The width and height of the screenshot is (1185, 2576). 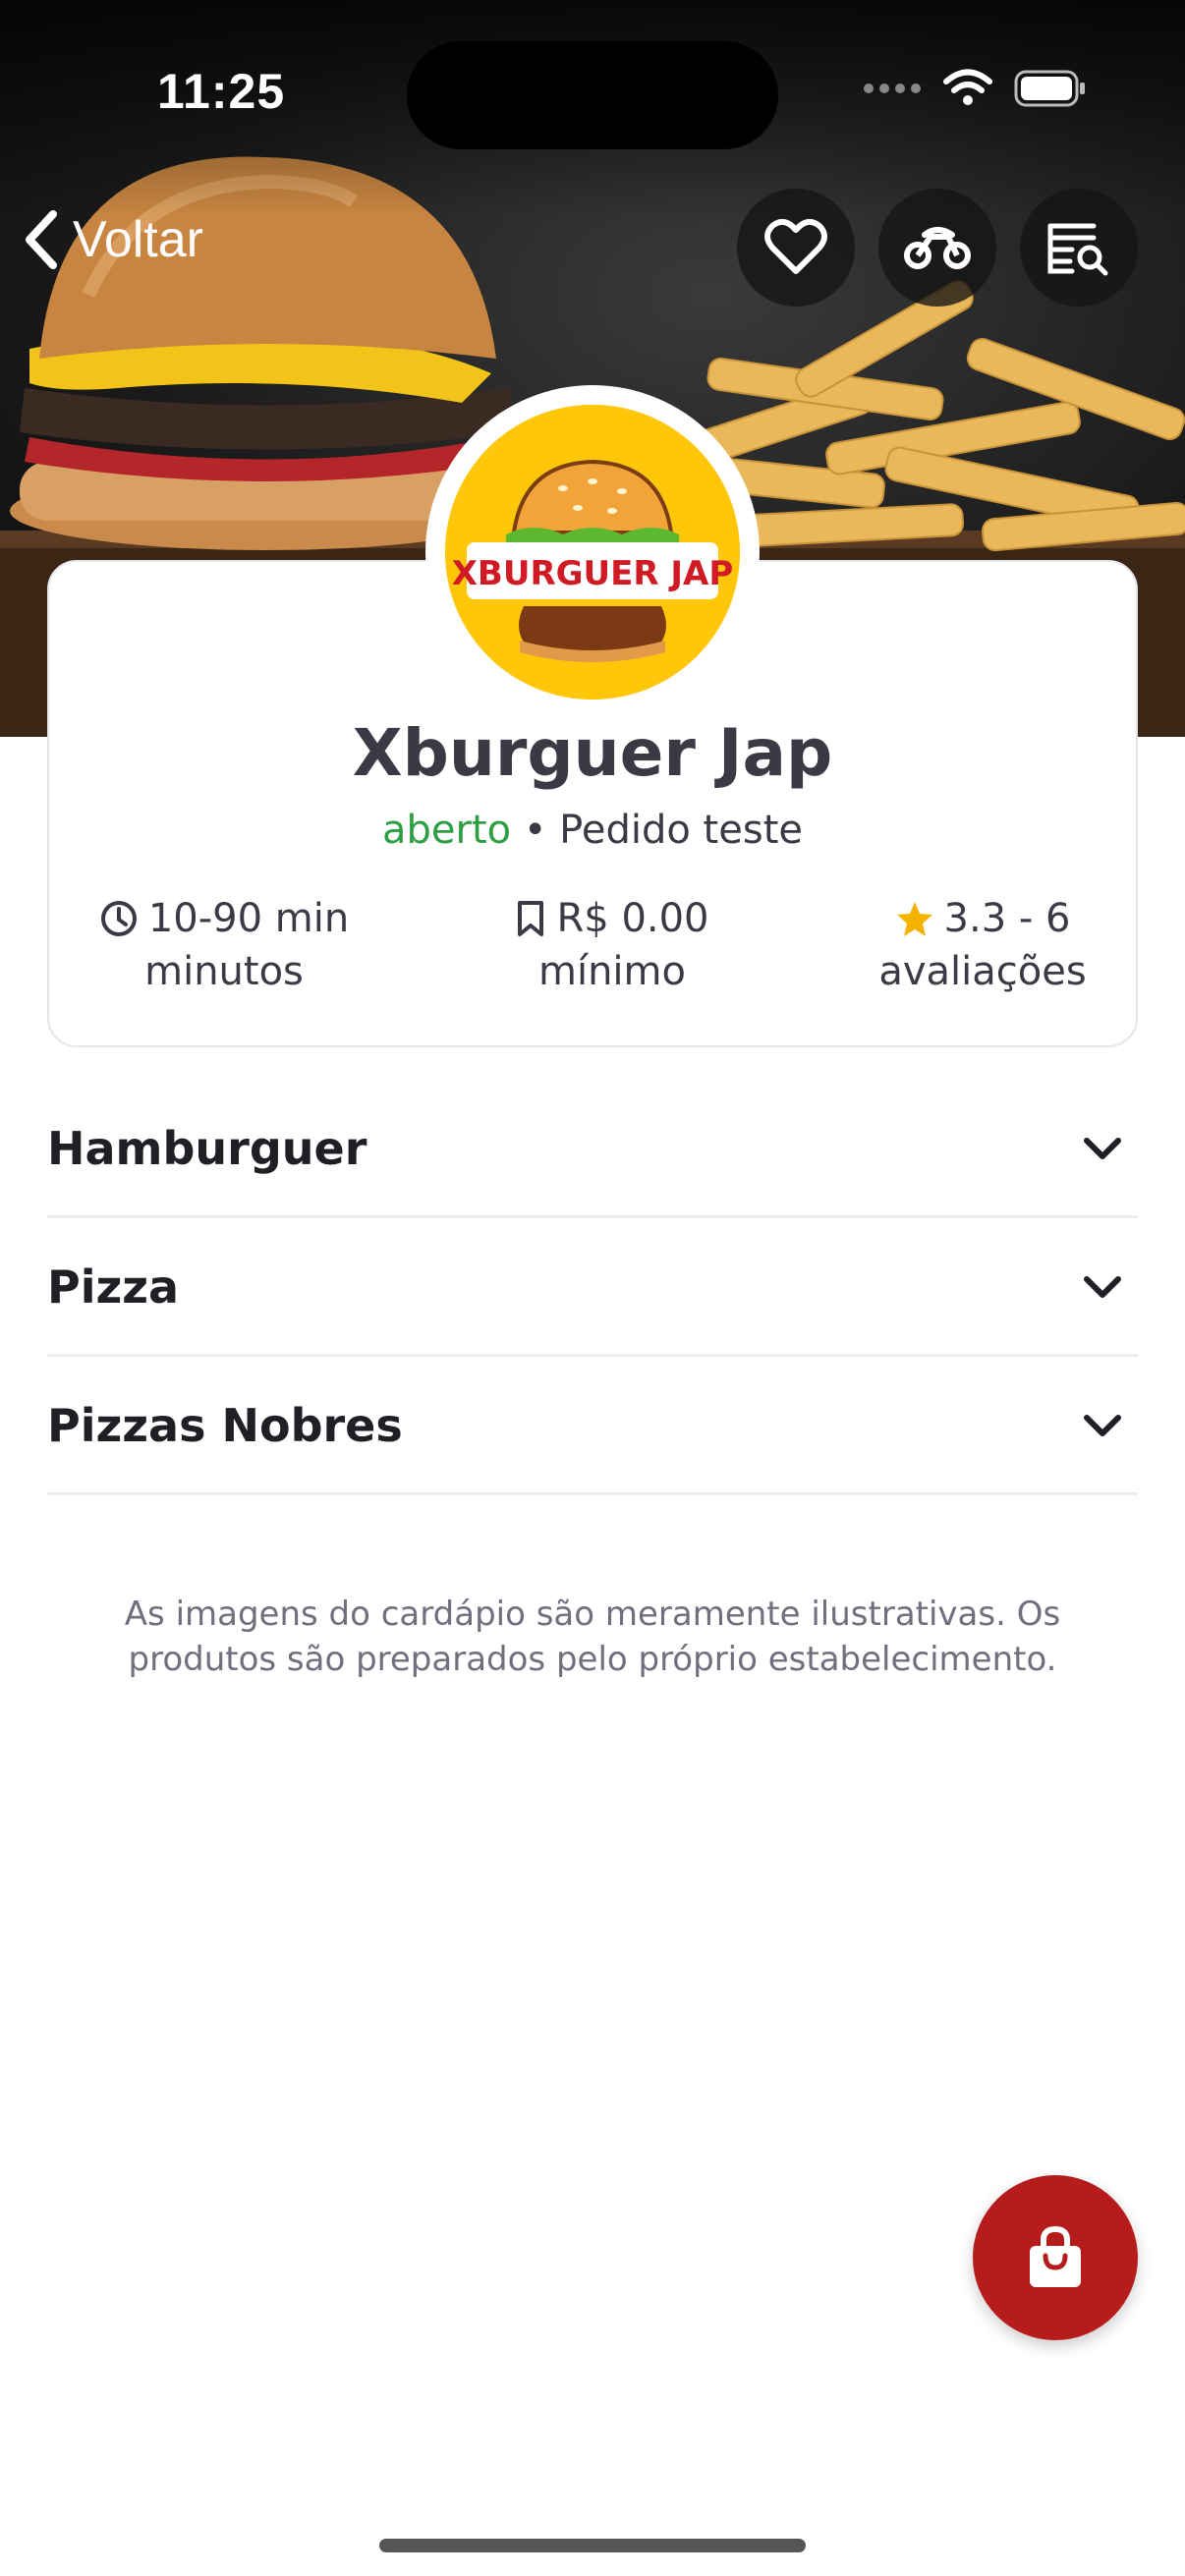 I want to click on status-time: 11:25, so click(x=222, y=91).